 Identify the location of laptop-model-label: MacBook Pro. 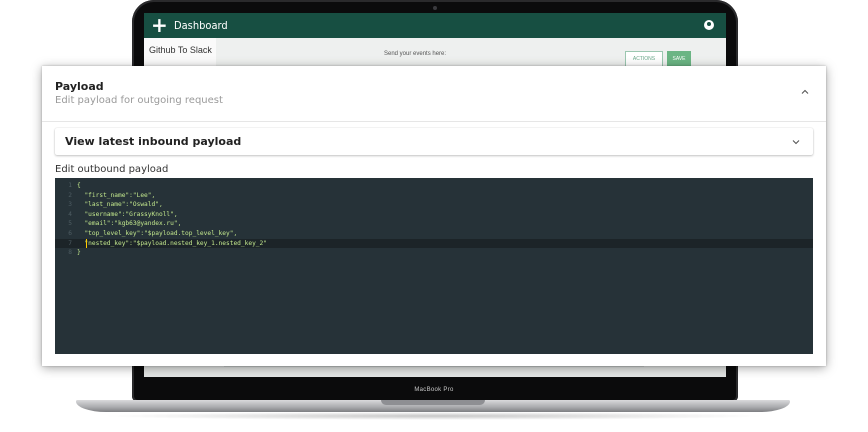
(434, 390).